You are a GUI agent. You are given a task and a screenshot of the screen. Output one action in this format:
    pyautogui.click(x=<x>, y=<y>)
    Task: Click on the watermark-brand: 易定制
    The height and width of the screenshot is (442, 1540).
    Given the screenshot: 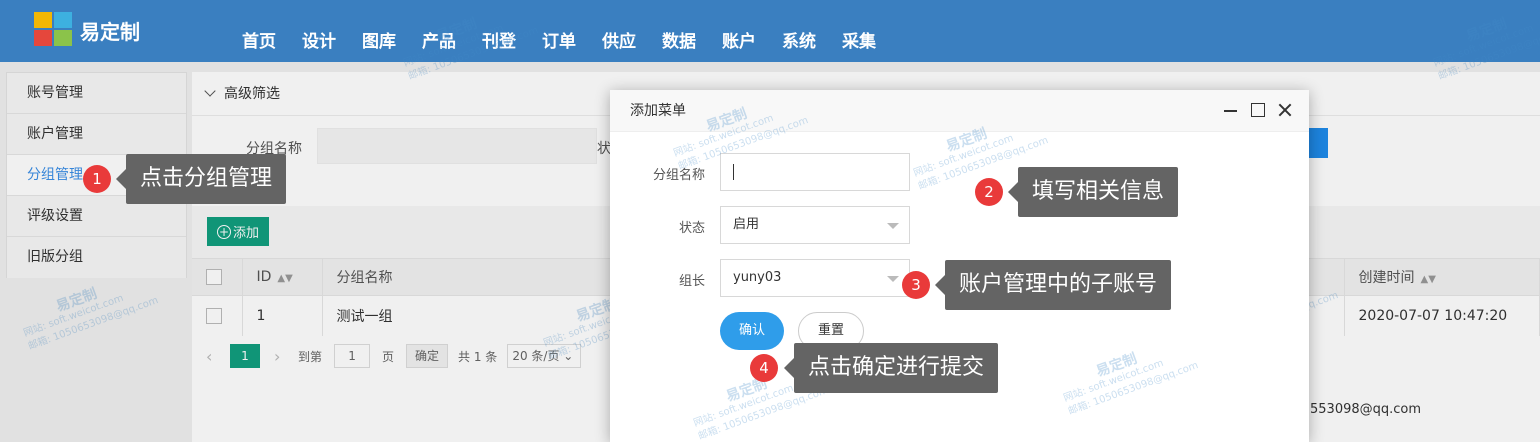 What is the action you would take?
    pyautogui.click(x=1117, y=365)
    